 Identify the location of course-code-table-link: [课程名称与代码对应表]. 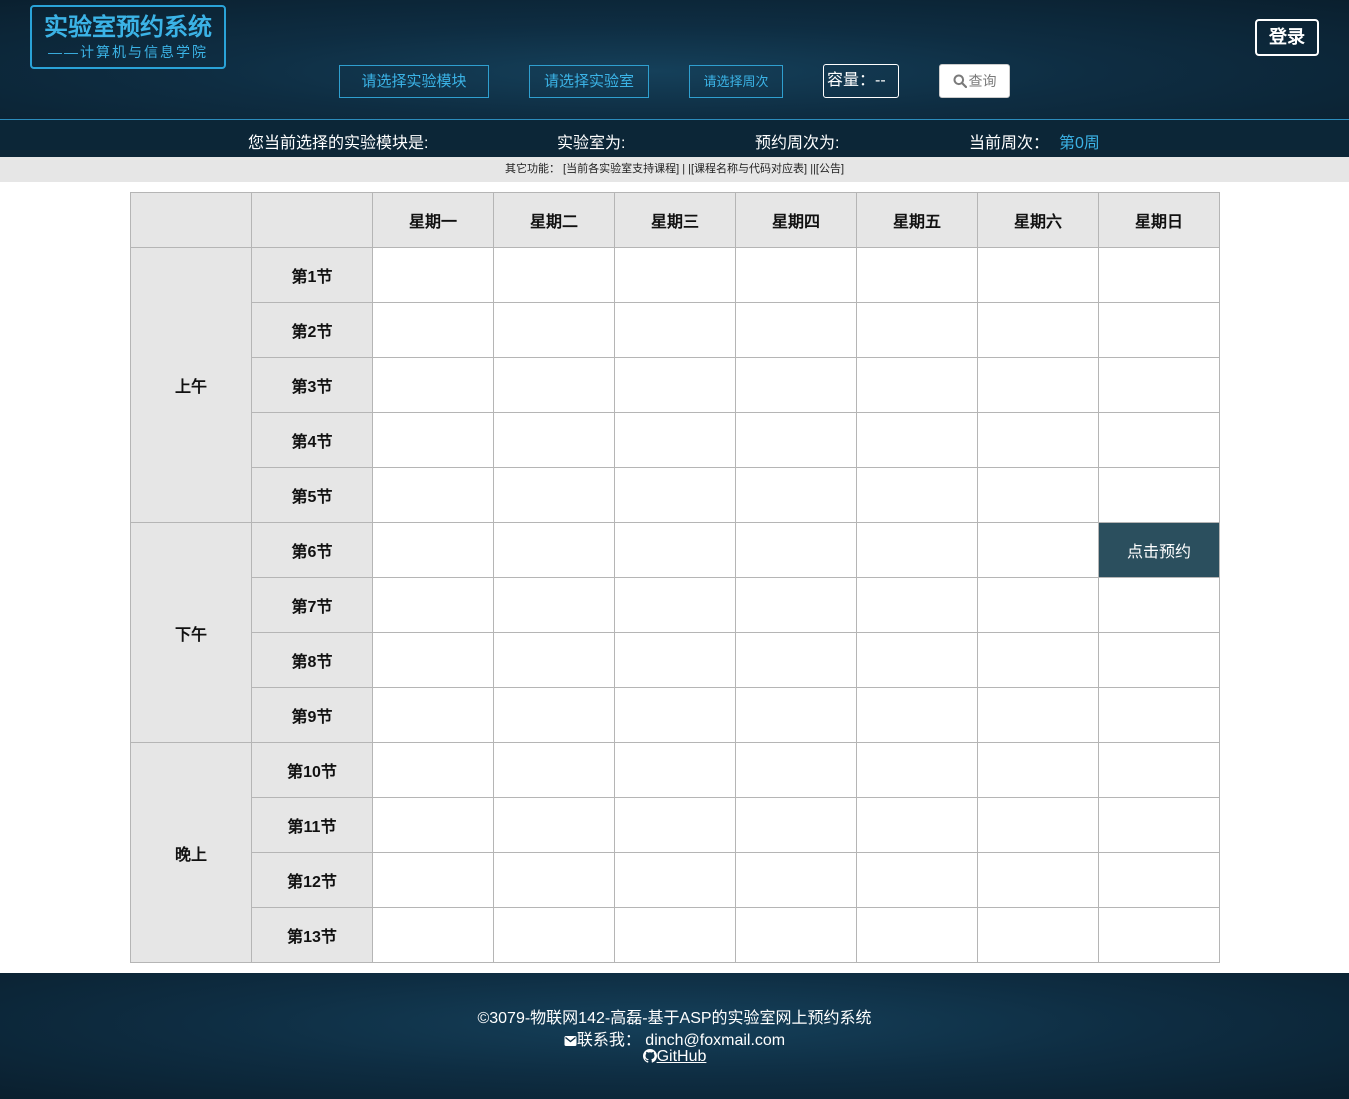
(749, 169).